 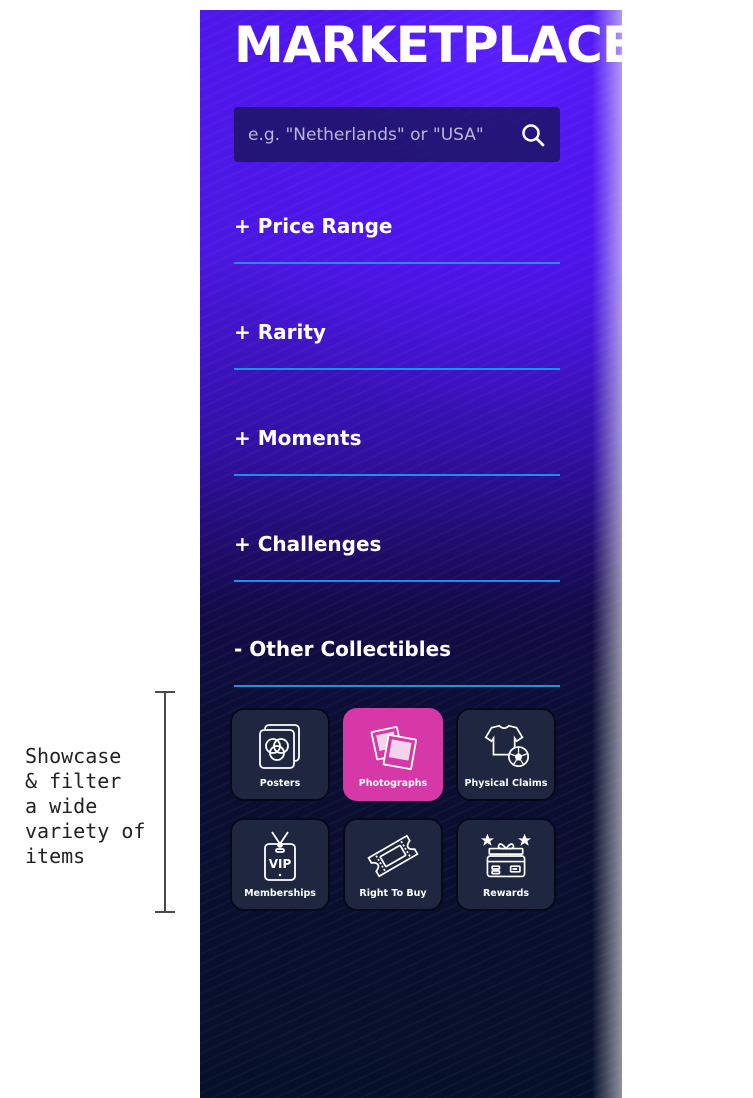 I want to click on collectible-tile-right-to-buy: Right To Buy, so click(x=393, y=864).